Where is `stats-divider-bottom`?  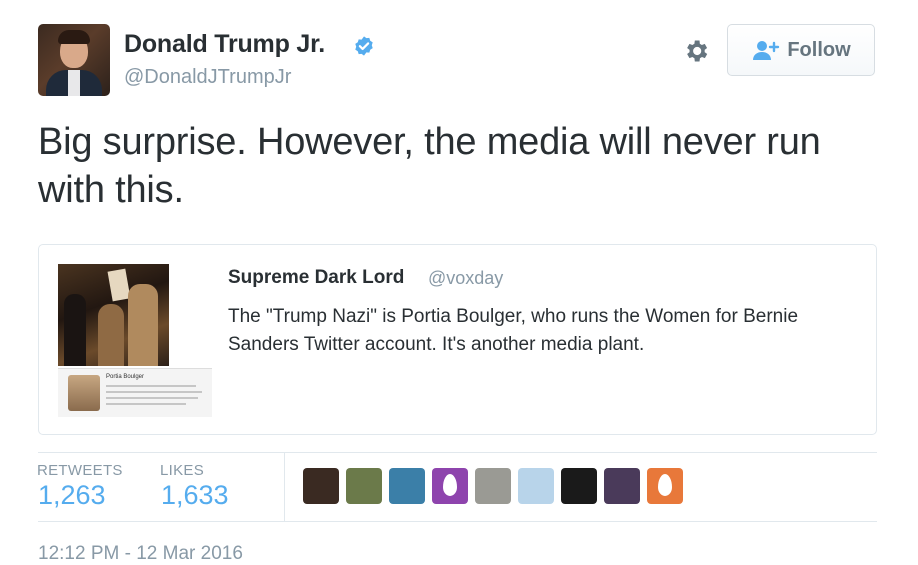
stats-divider-bottom is located at coordinates (457, 521).